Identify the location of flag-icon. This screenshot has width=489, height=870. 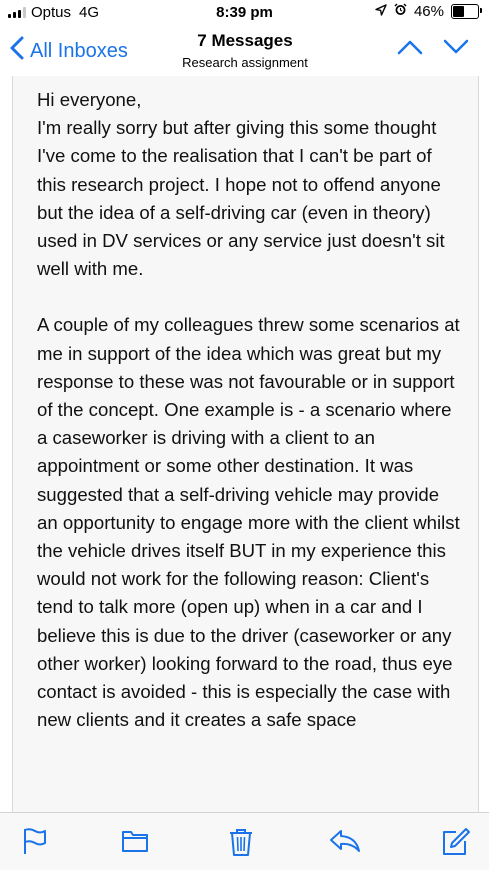
(35, 843).